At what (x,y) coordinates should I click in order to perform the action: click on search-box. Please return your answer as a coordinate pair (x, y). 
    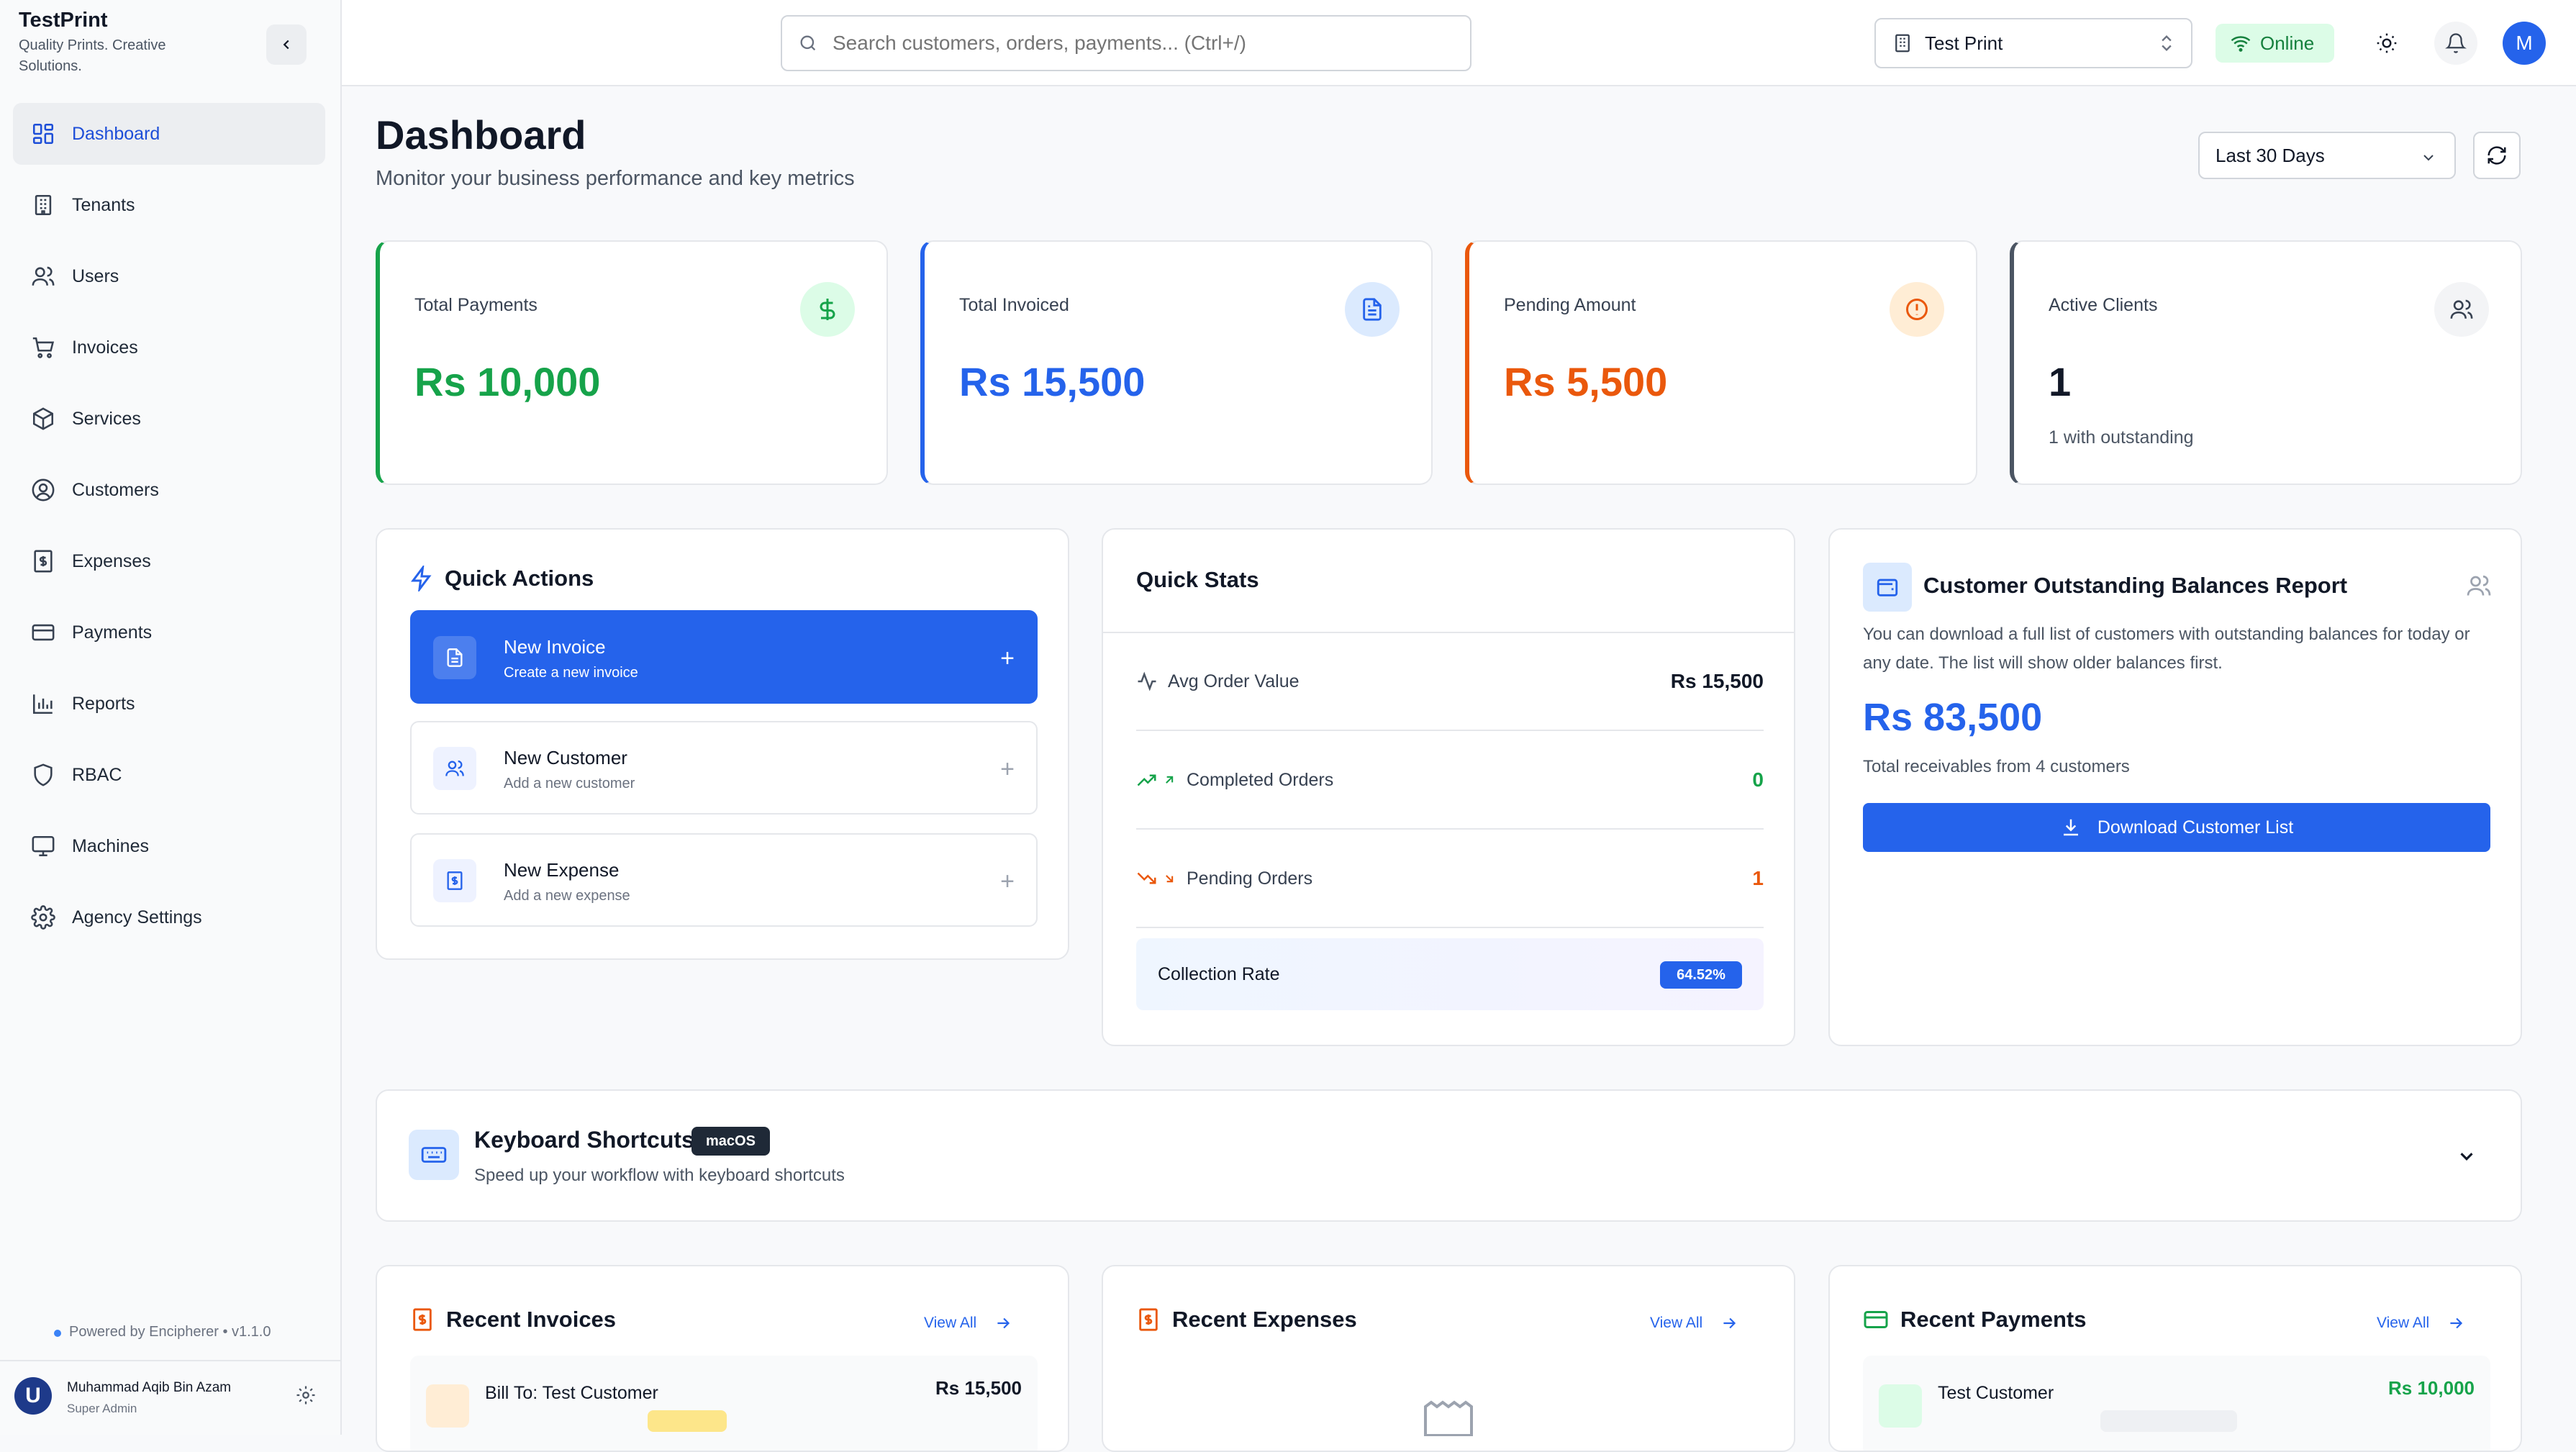
    Looking at the image, I should click on (1126, 43).